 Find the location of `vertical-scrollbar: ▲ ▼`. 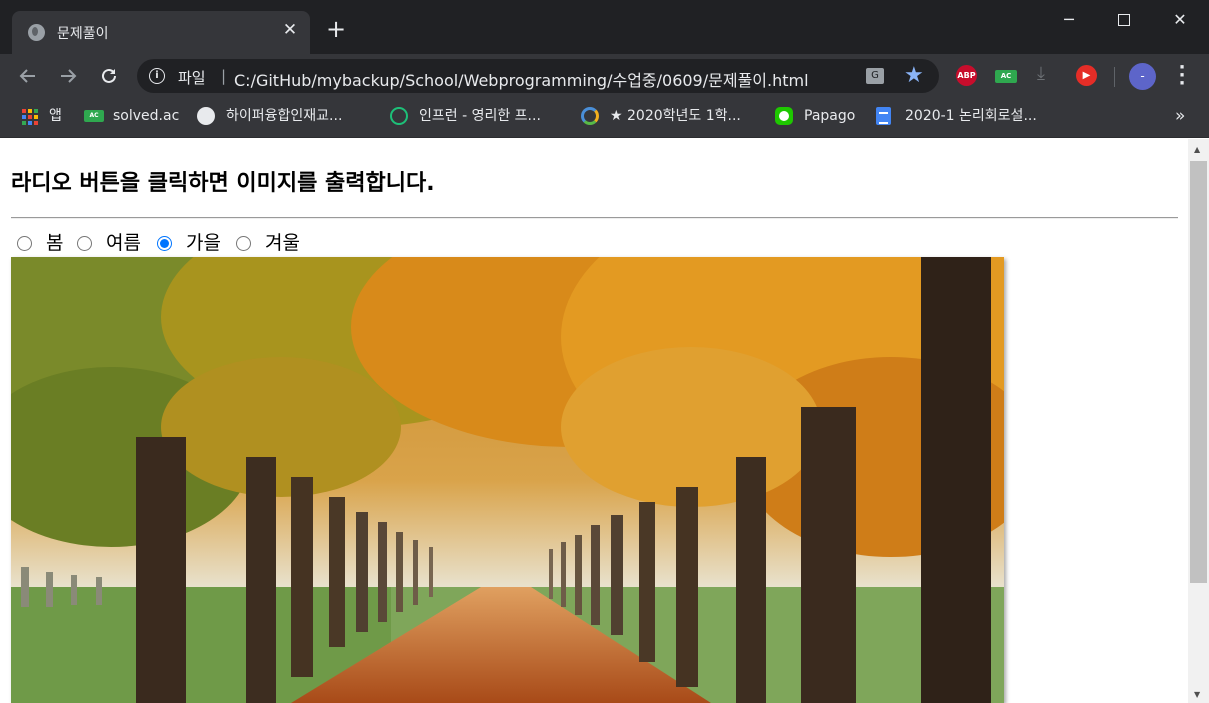

vertical-scrollbar: ▲ ▼ is located at coordinates (1198, 421).